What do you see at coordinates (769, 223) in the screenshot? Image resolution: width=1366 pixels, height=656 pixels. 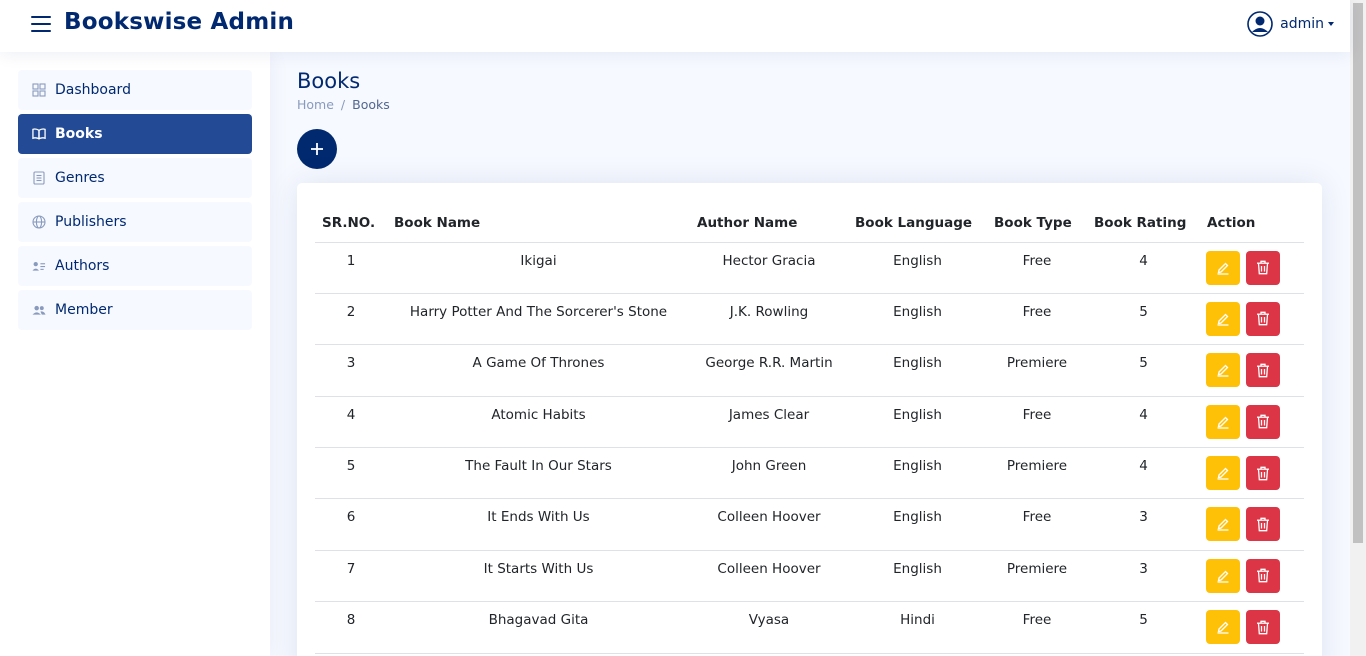 I see `column-header-author-name: Author Name` at bounding box center [769, 223].